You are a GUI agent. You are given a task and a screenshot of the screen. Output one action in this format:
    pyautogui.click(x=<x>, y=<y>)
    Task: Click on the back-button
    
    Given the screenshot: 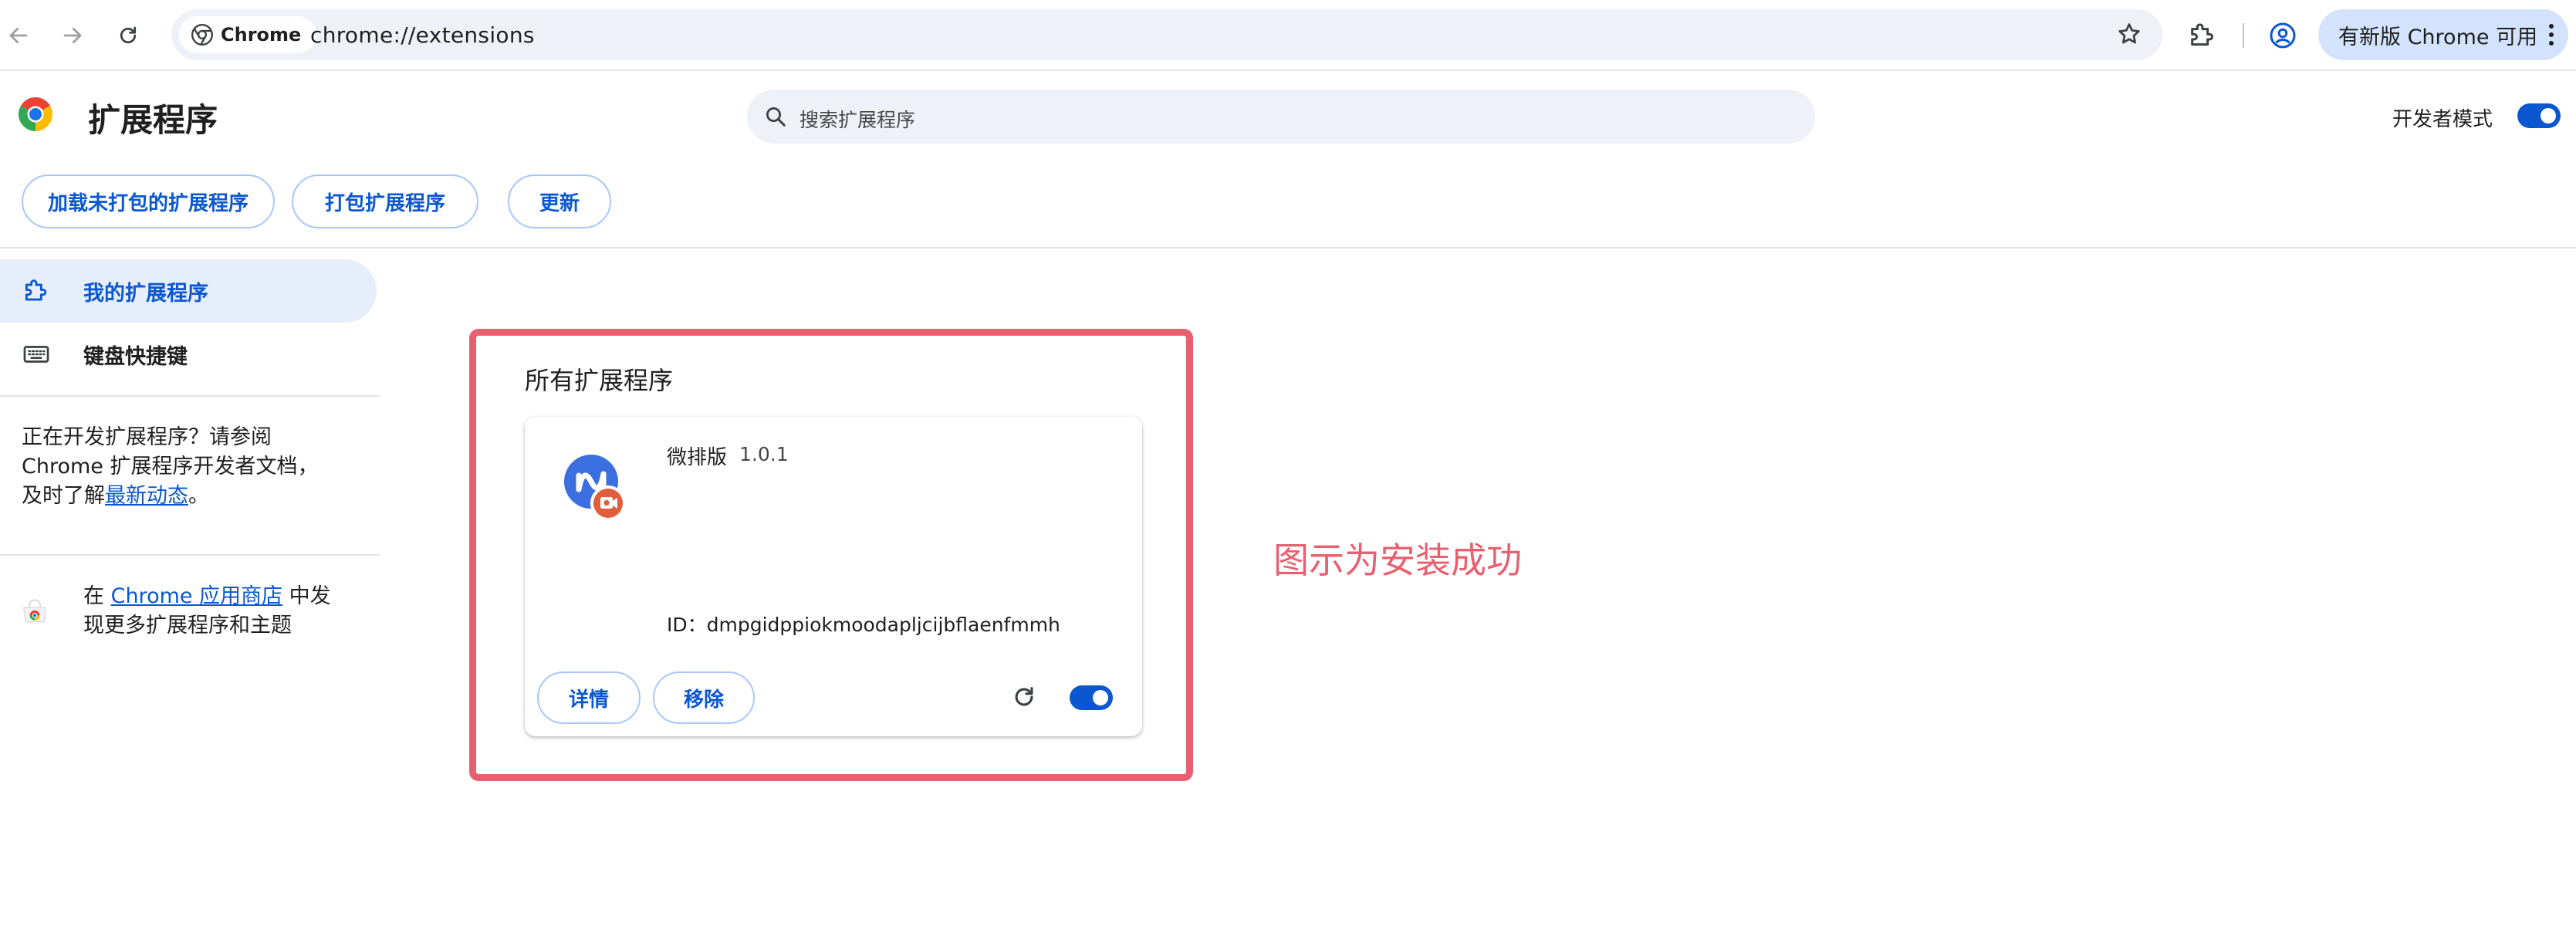 What is the action you would take?
    pyautogui.click(x=18, y=35)
    